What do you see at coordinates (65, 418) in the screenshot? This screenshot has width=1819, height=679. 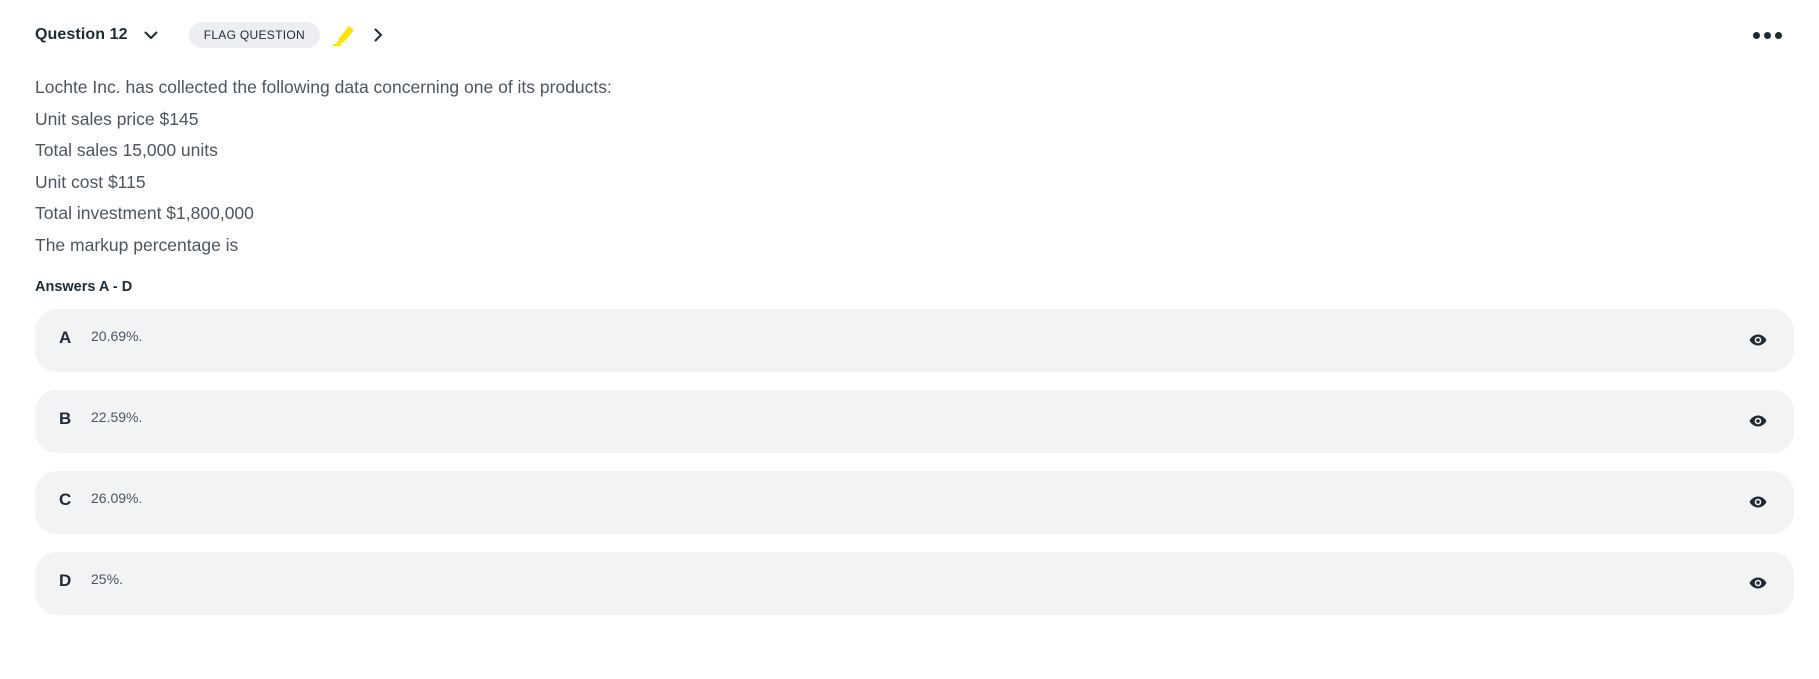 I see `answer-letter: B` at bounding box center [65, 418].